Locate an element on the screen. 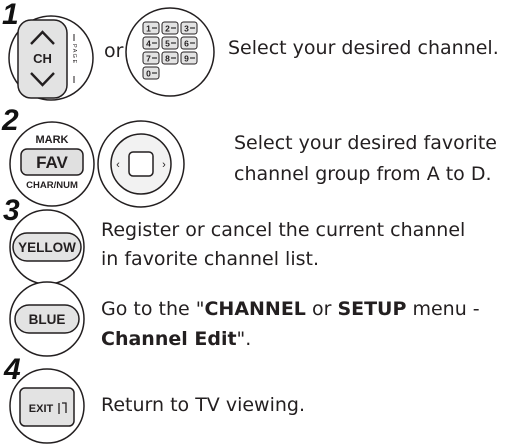 The image size is (524, 447). keypad-key-0: 0 is located at coordinates (151, 73).